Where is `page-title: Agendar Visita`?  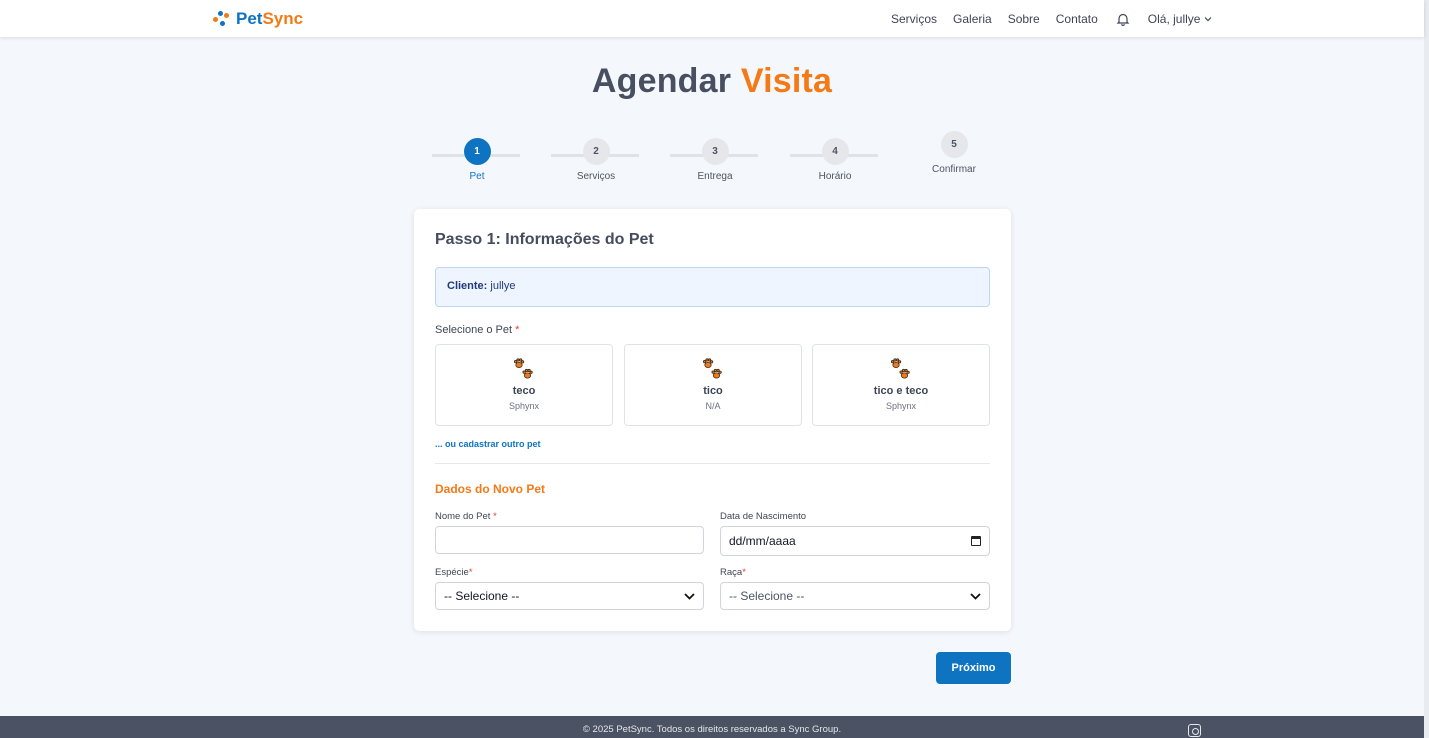 page-title: Agendar Visita is located at coordinates (712, 81).